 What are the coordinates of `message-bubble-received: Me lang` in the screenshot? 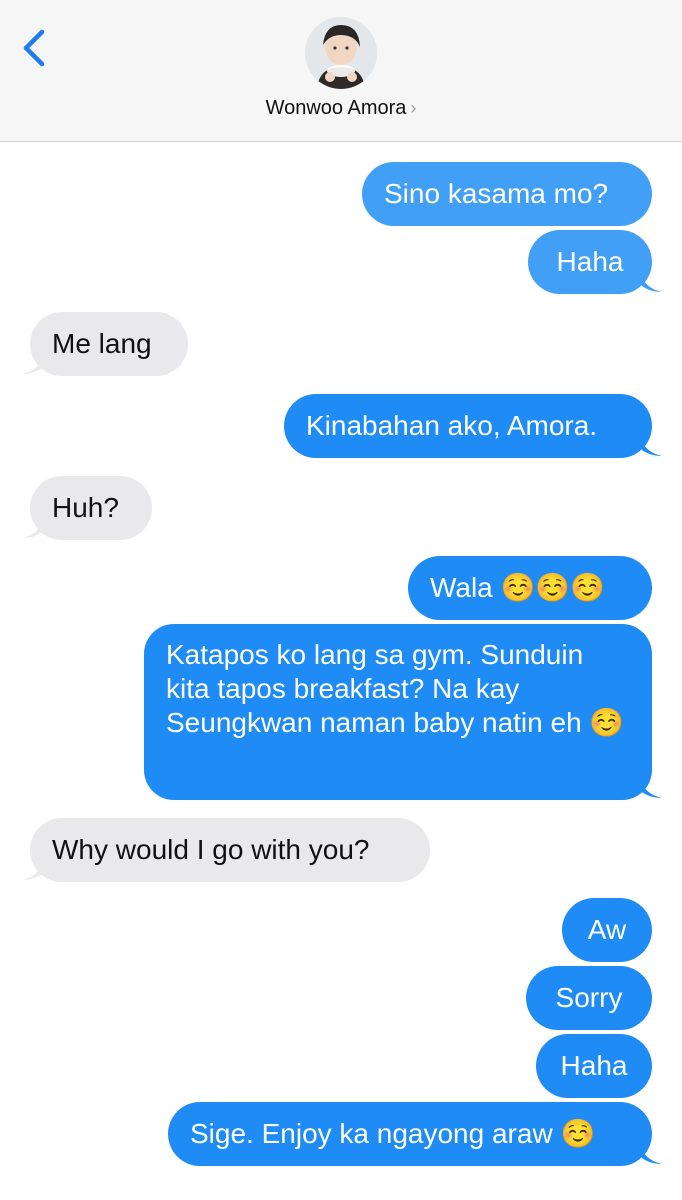 It's located at (109, 344).